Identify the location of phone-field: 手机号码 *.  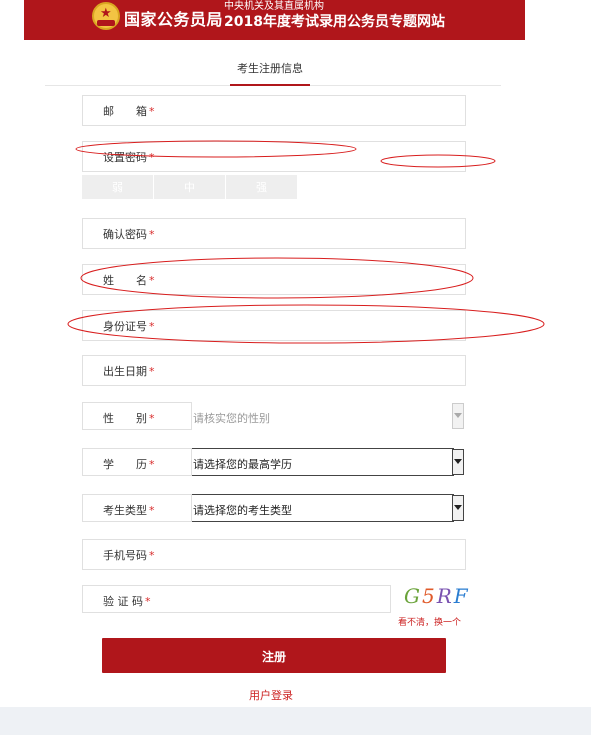
(274, 554).